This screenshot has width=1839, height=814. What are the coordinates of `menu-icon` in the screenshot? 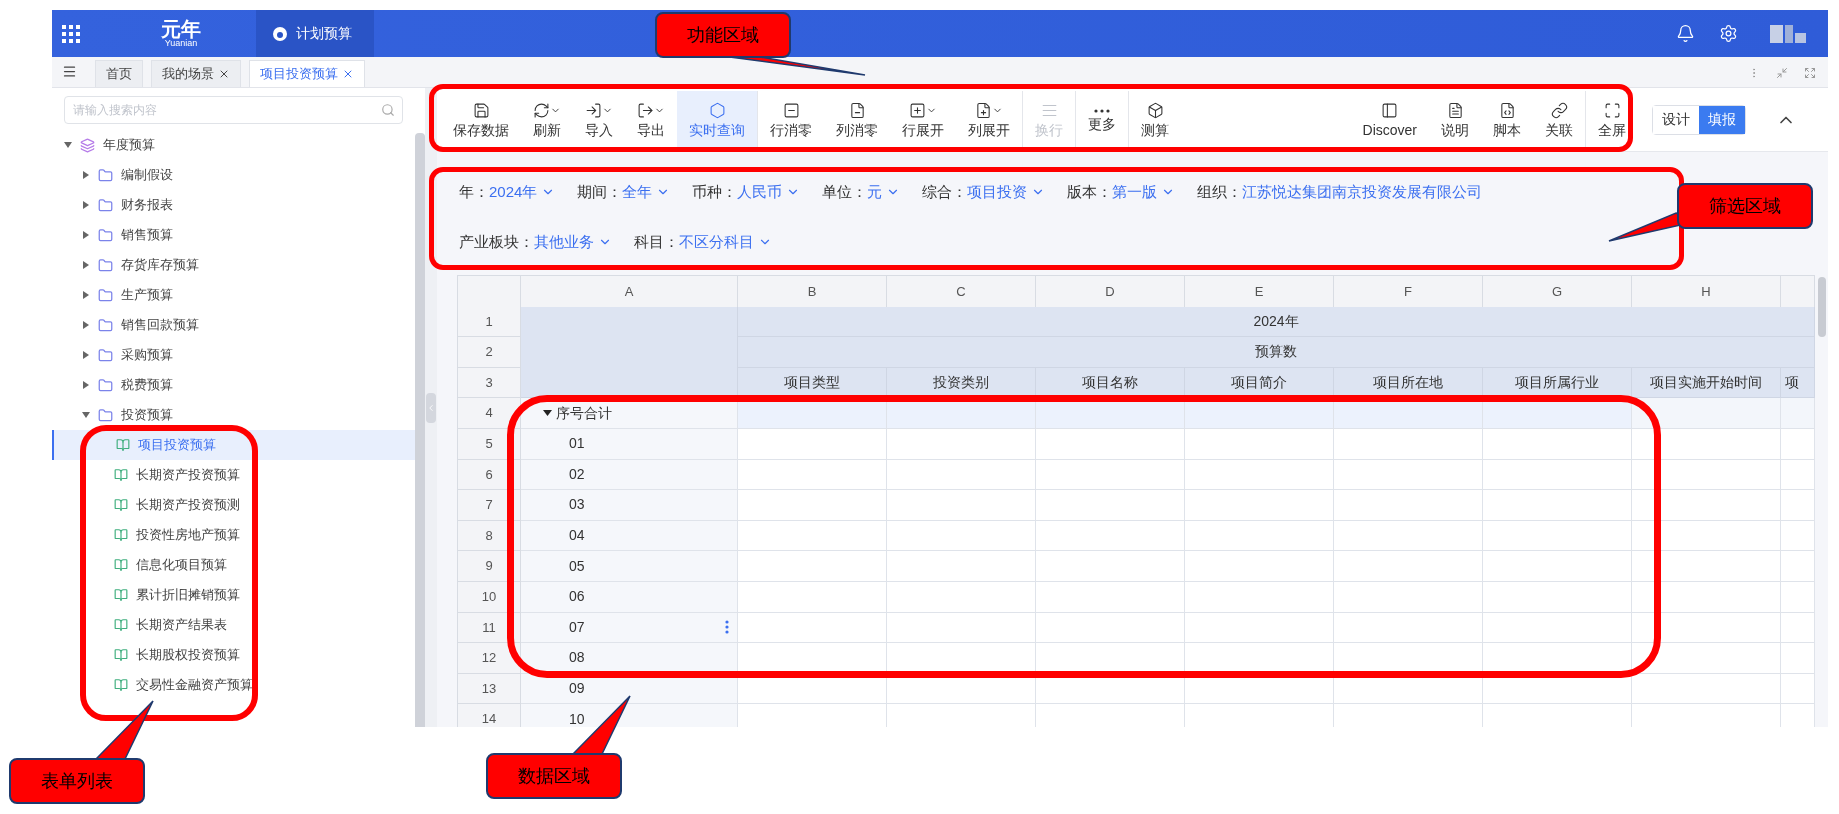 It's located at (69, 71).